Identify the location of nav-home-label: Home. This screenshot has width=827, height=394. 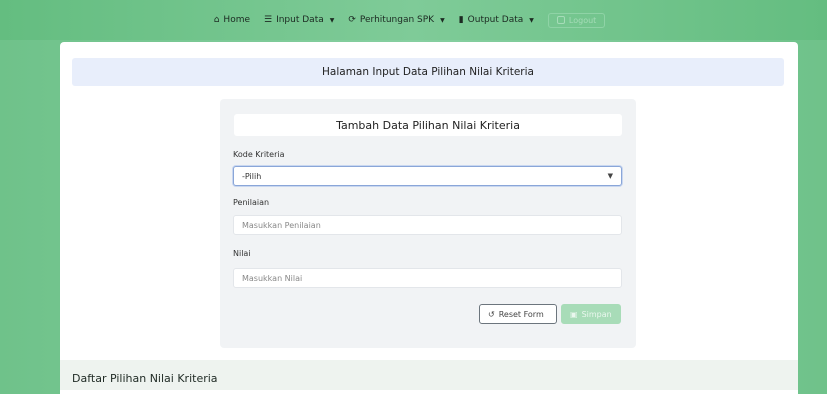
(236, 20).